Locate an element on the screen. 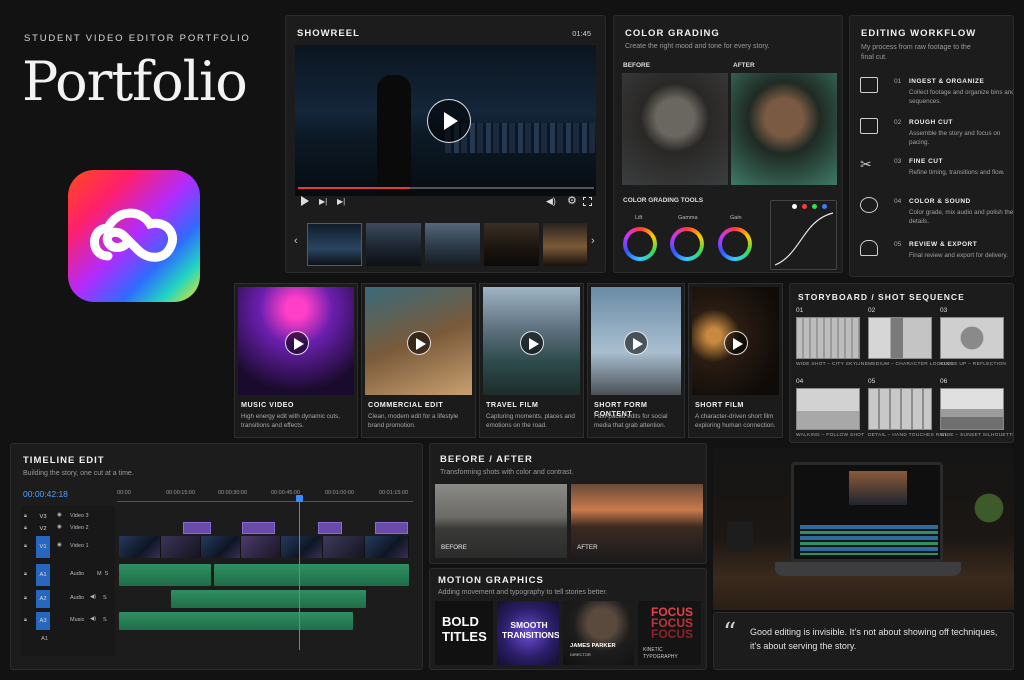 This screenshot has height=680, width=1024. storyboard-shot: 01 WIDE SHOT – CITY SKYLINE is located at coordinates (832, 337).